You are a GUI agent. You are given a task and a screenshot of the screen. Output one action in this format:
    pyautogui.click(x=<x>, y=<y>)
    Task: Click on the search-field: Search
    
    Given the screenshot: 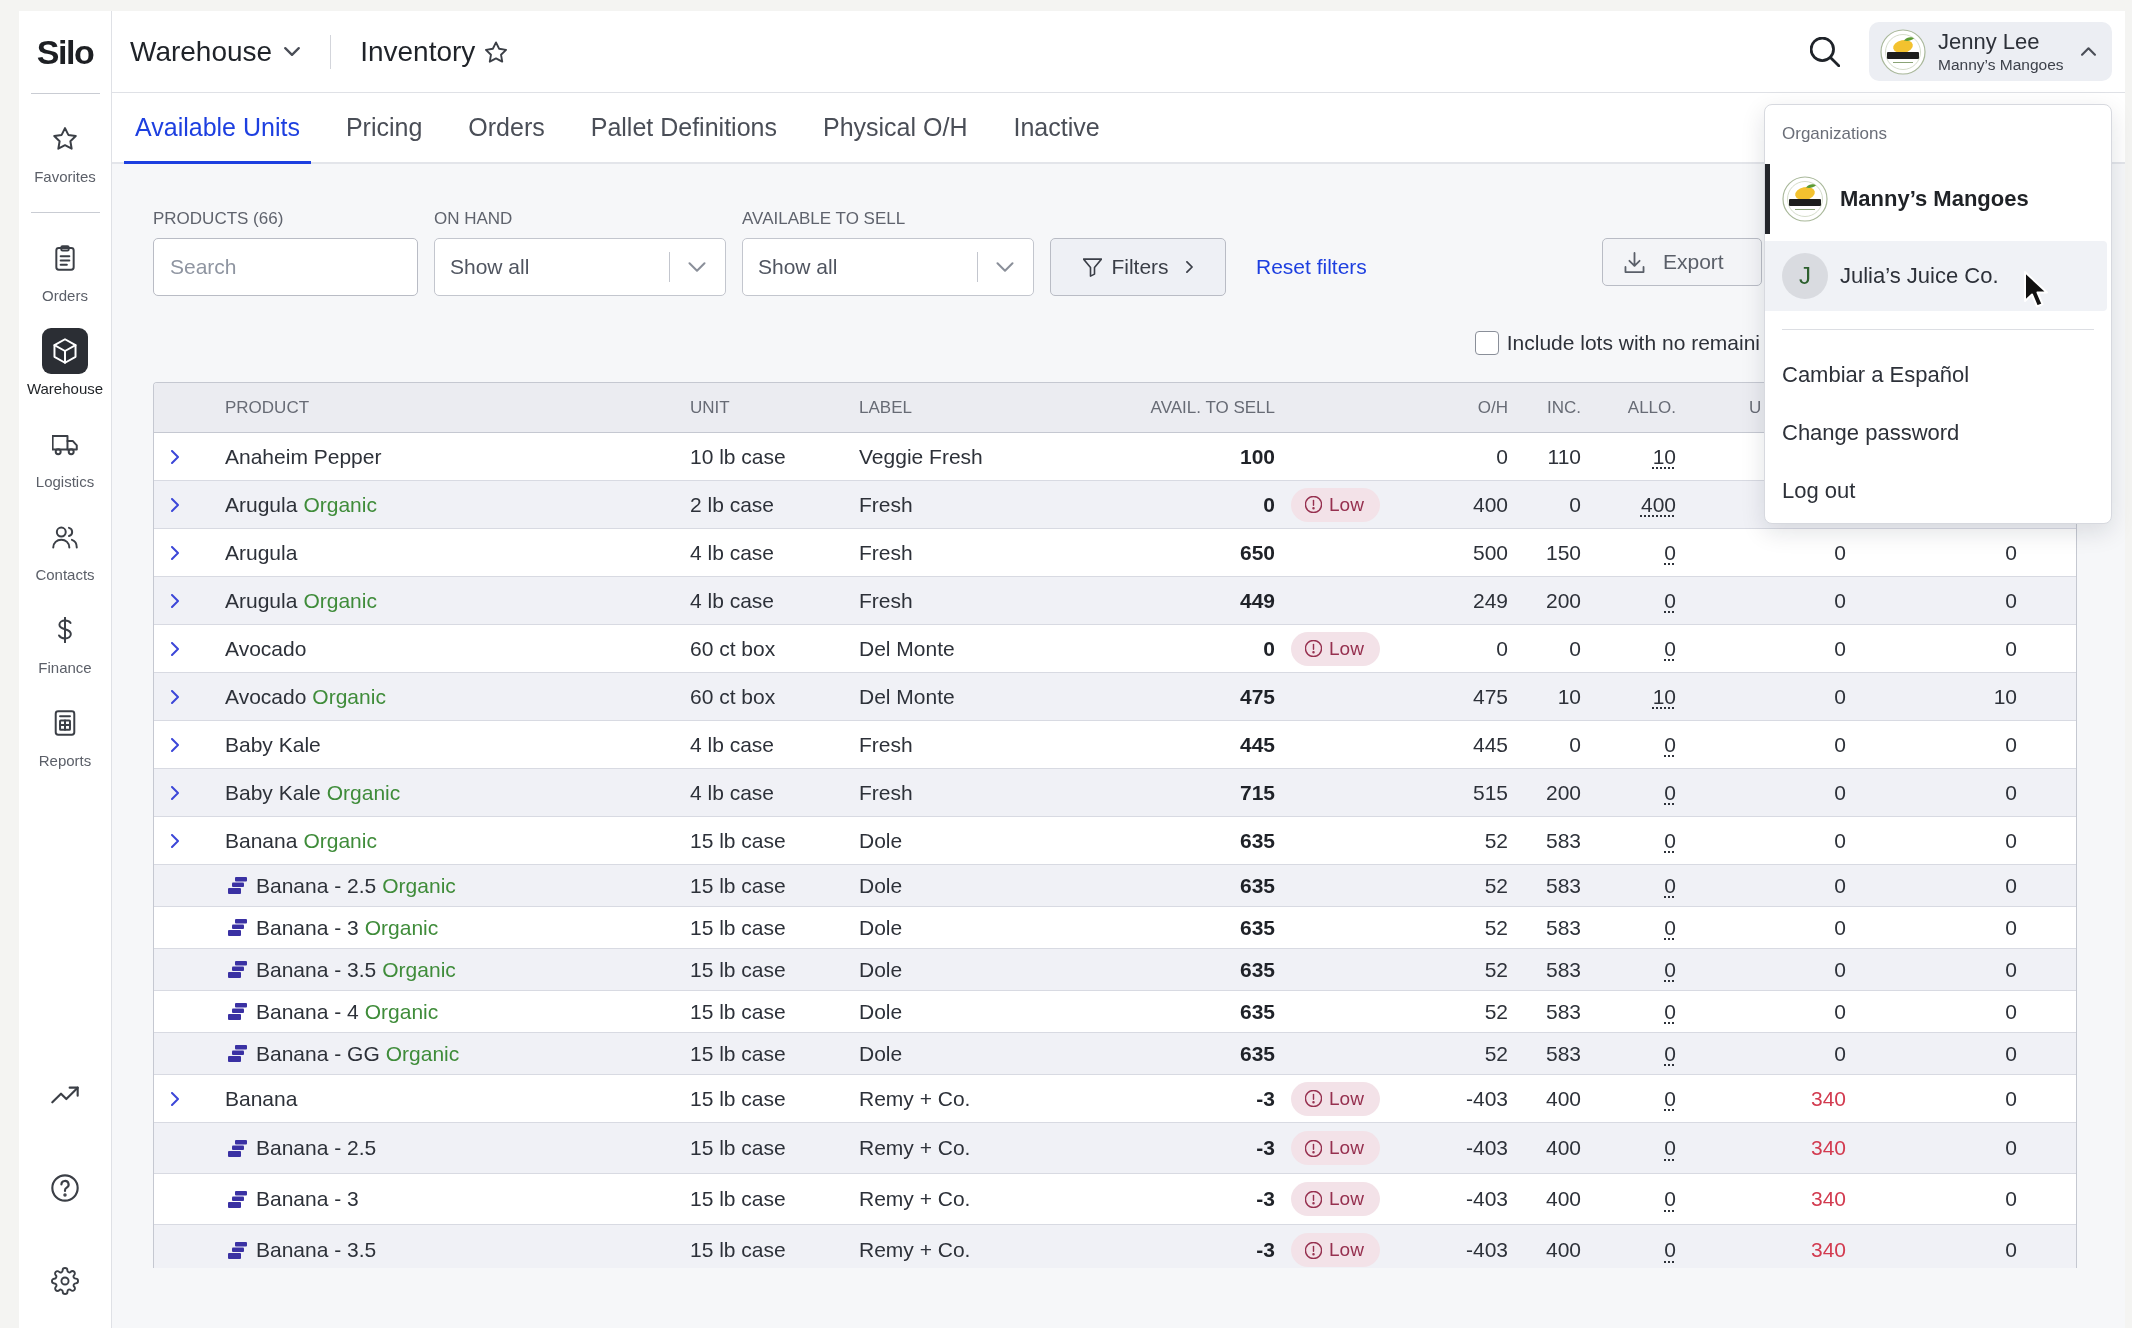 What is the action you would take?
    pyautogui.click(x=285, y=267)
    